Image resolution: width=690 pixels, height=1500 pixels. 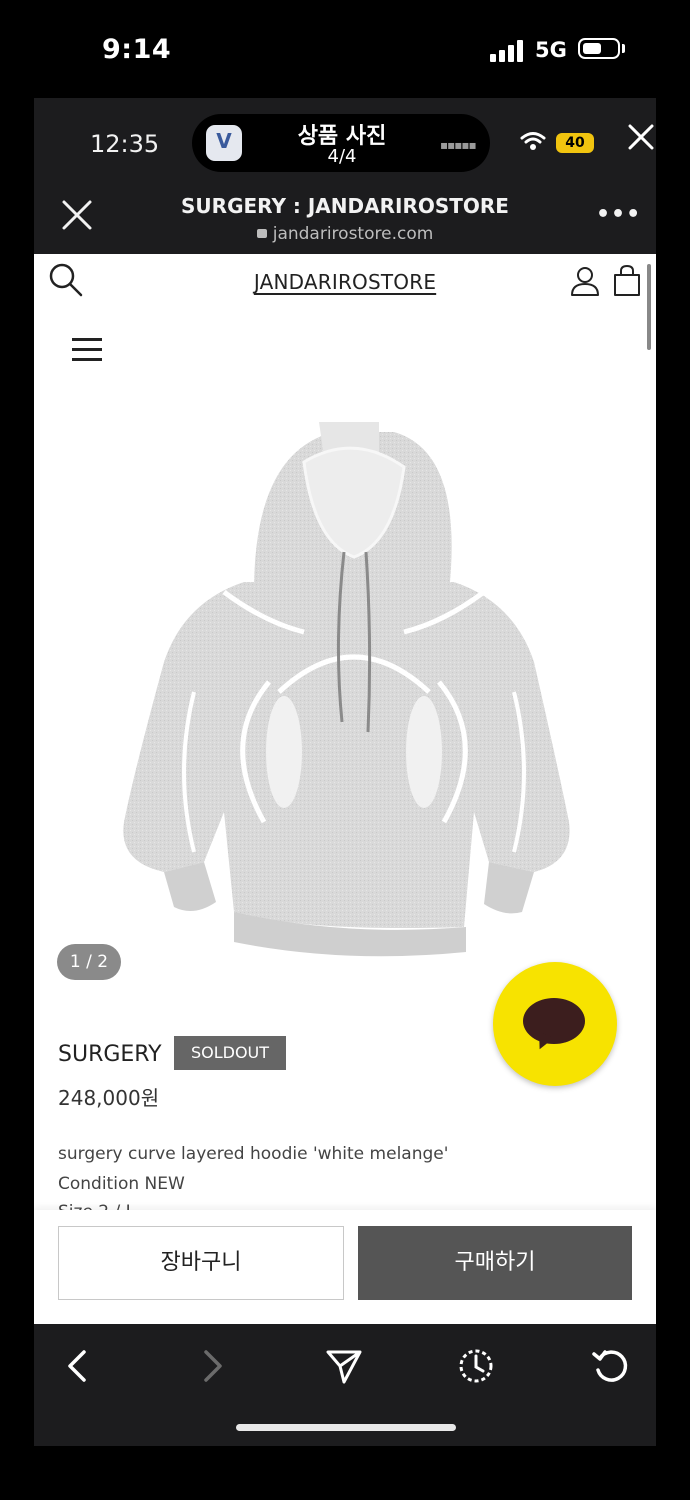 What do you see at coordinates (121, 1184) in the screenshot?
I see `product-condition: Condition NEW` at bounding box center [121, 1184].